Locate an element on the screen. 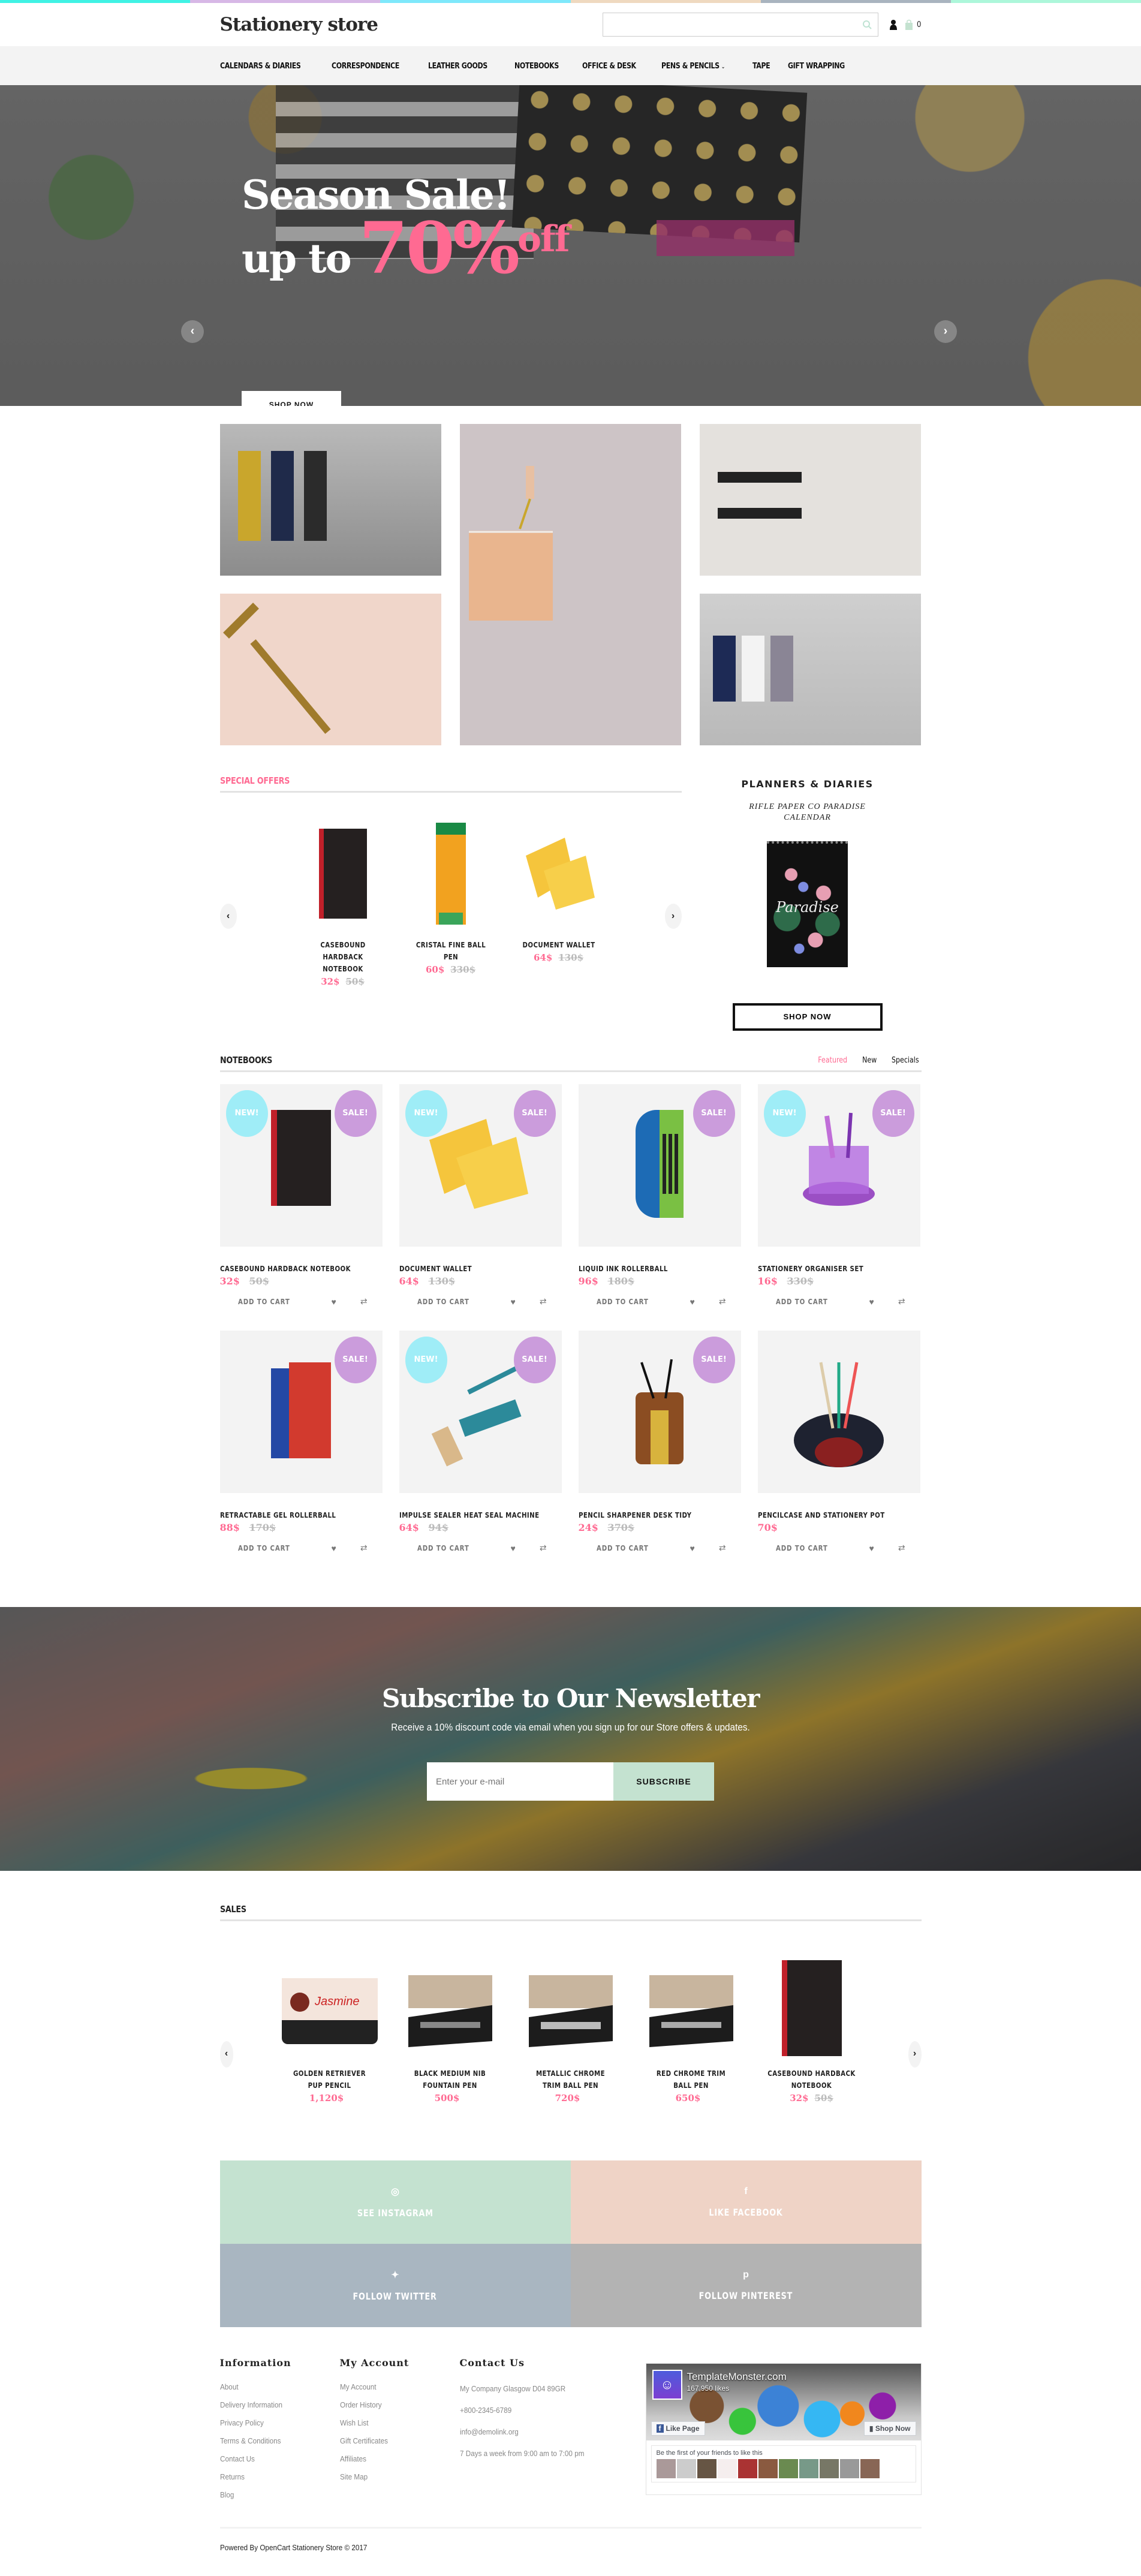 Image resolution: width=1141 pixels, height=2576 pixels. collage-tile-brass-pen is located at coordinates (330, 669).